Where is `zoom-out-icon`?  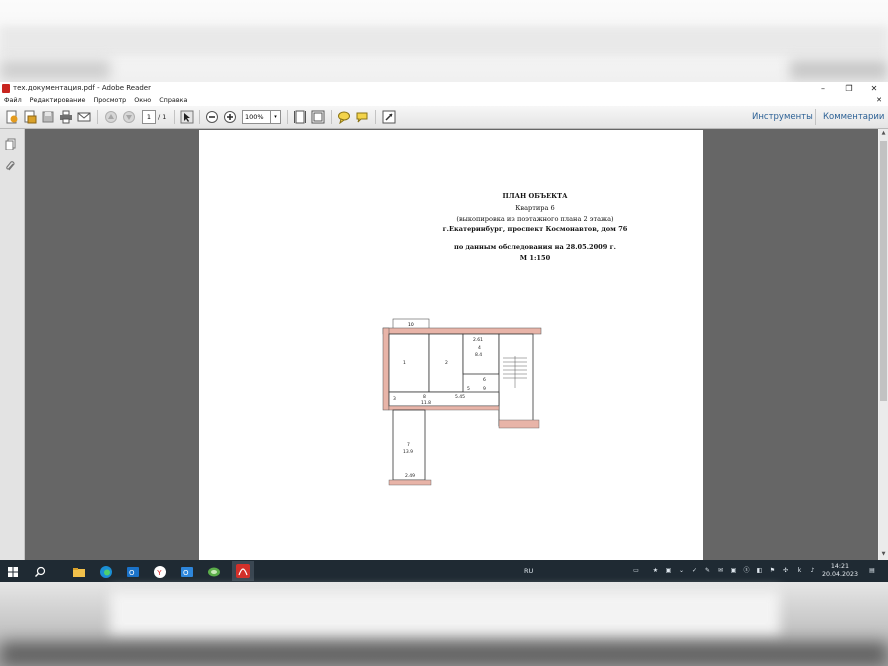
zoom-out-icon is located at coordinates (212, 117).